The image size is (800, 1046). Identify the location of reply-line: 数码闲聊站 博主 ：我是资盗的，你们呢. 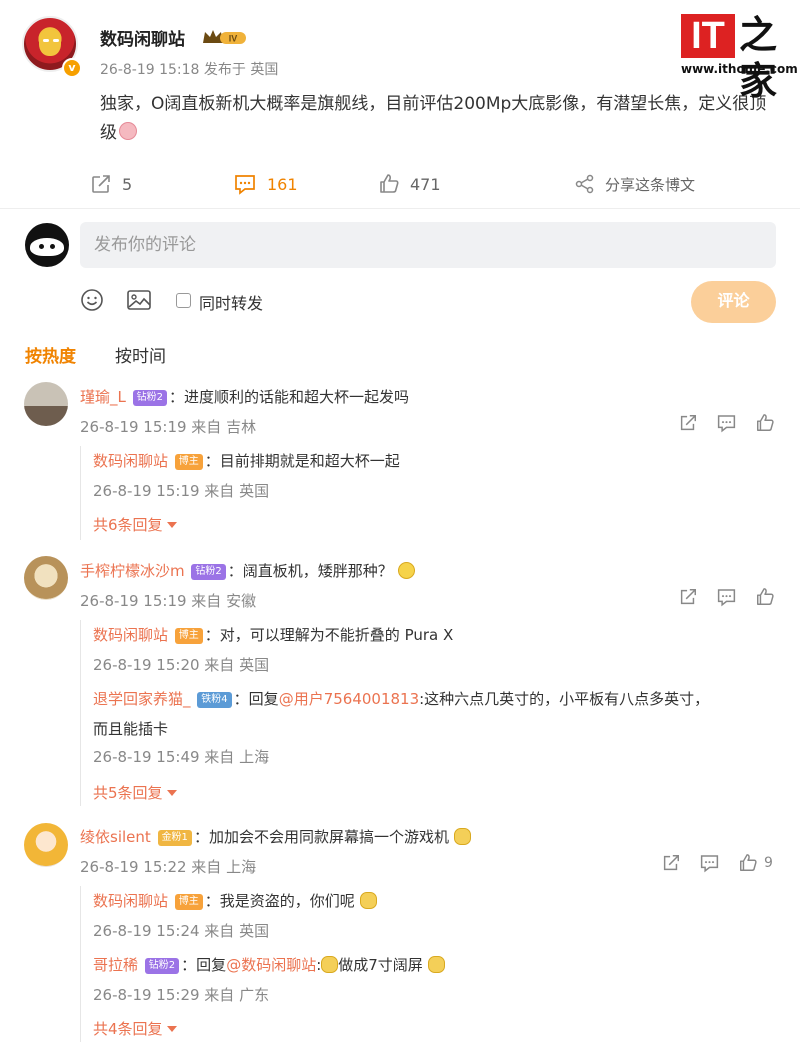
(235, 900).